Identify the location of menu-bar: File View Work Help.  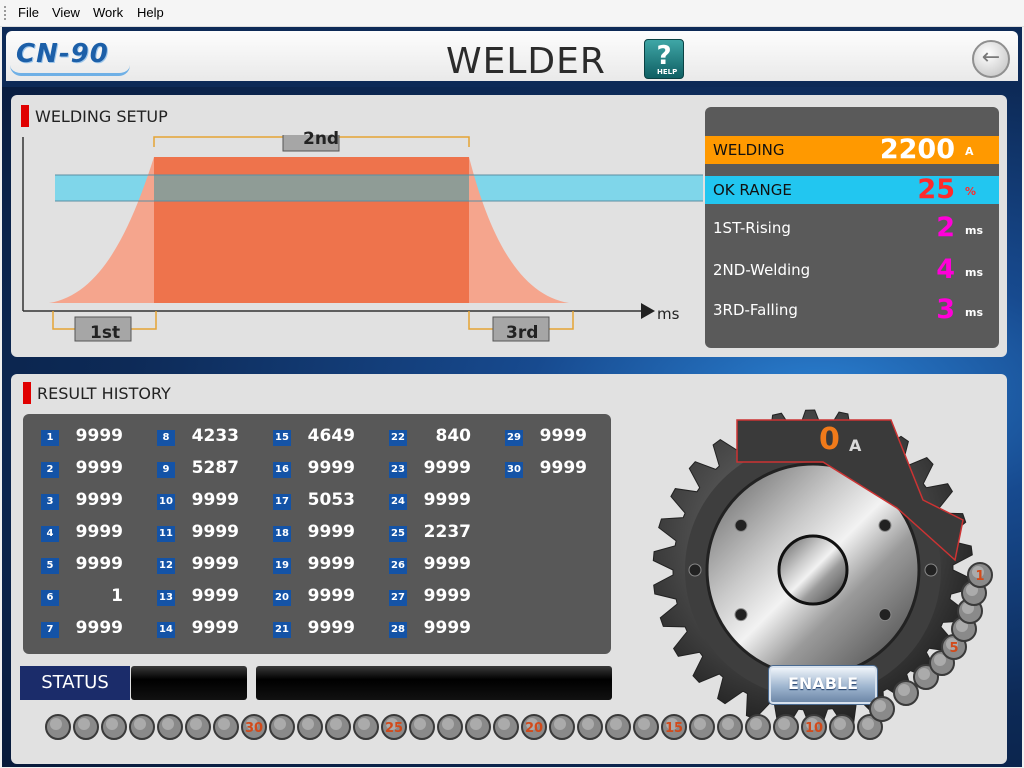
(512, 13).